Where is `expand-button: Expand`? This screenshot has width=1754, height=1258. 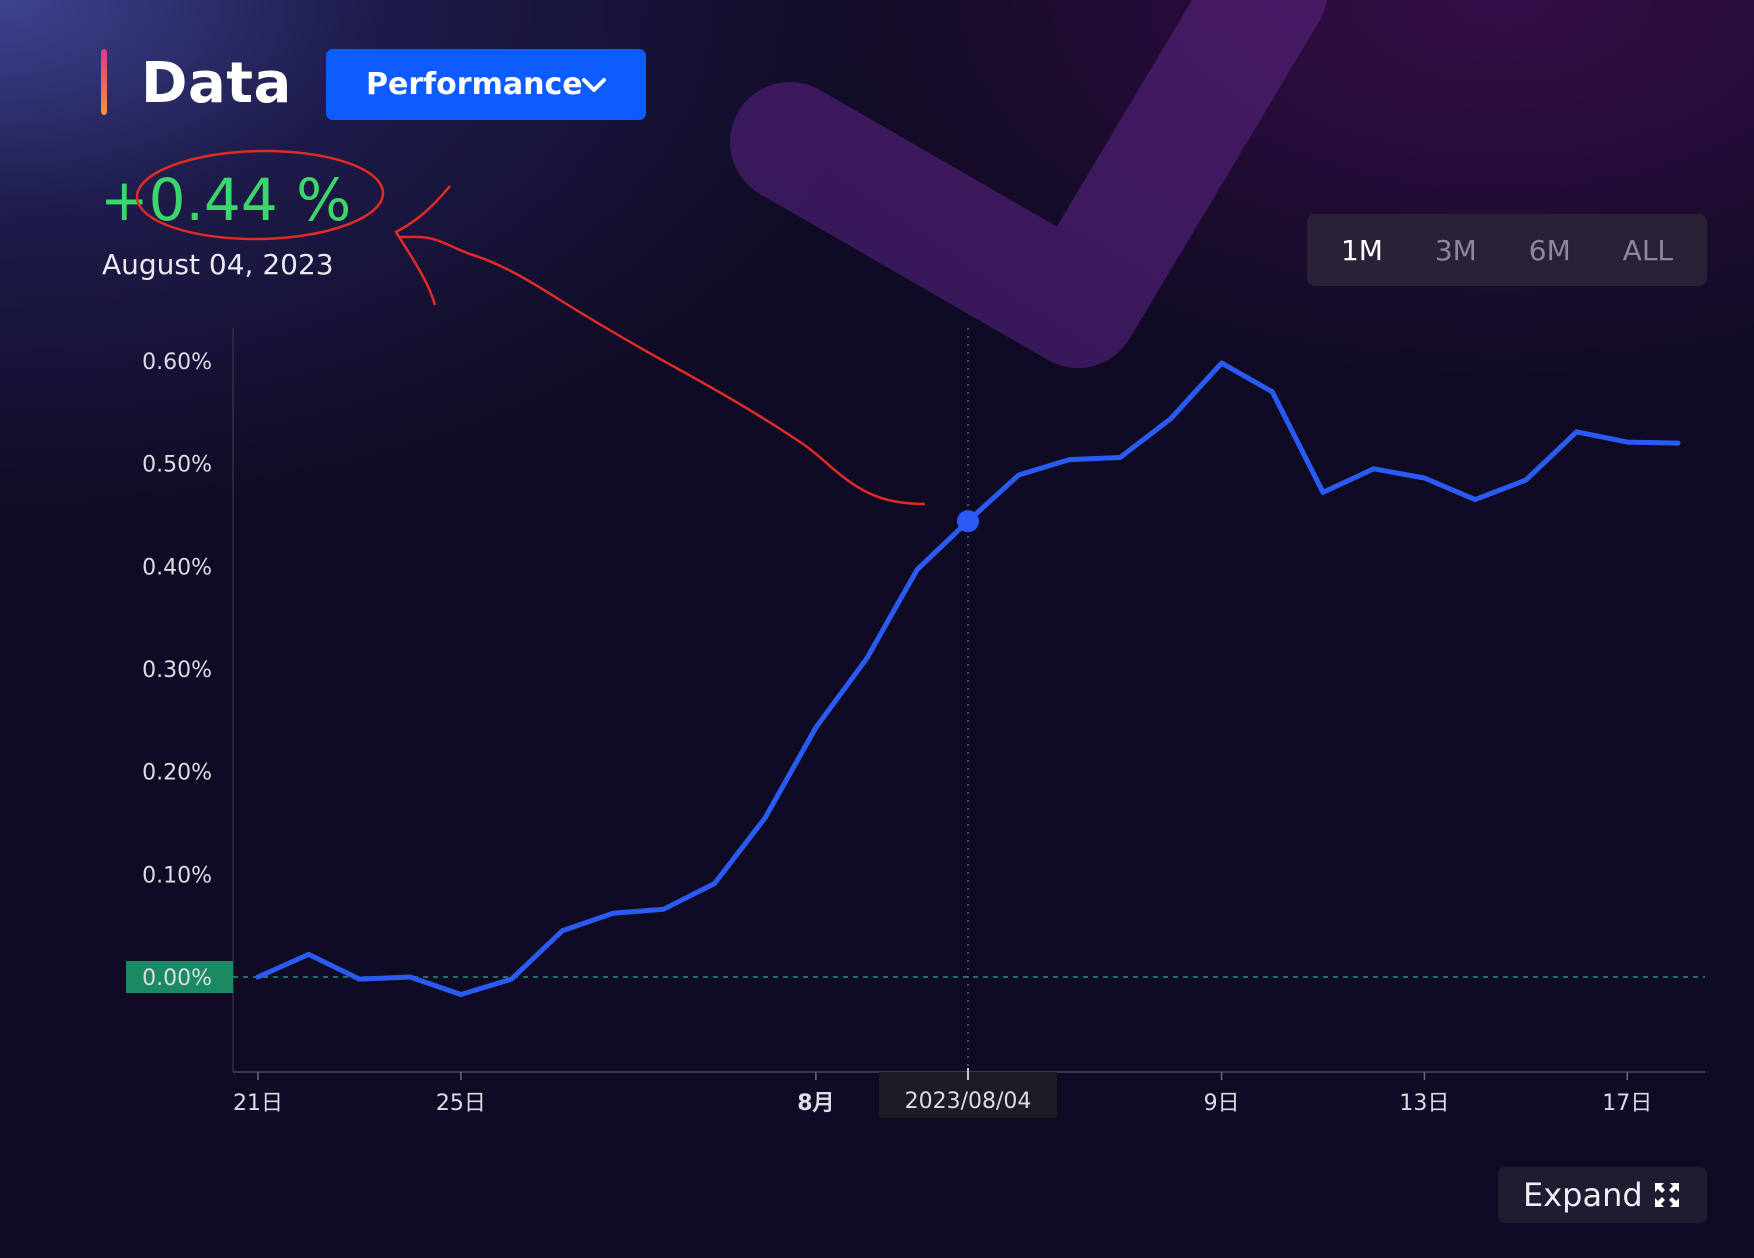 expand-button: Expand is located at coordinates (1602, 1195).